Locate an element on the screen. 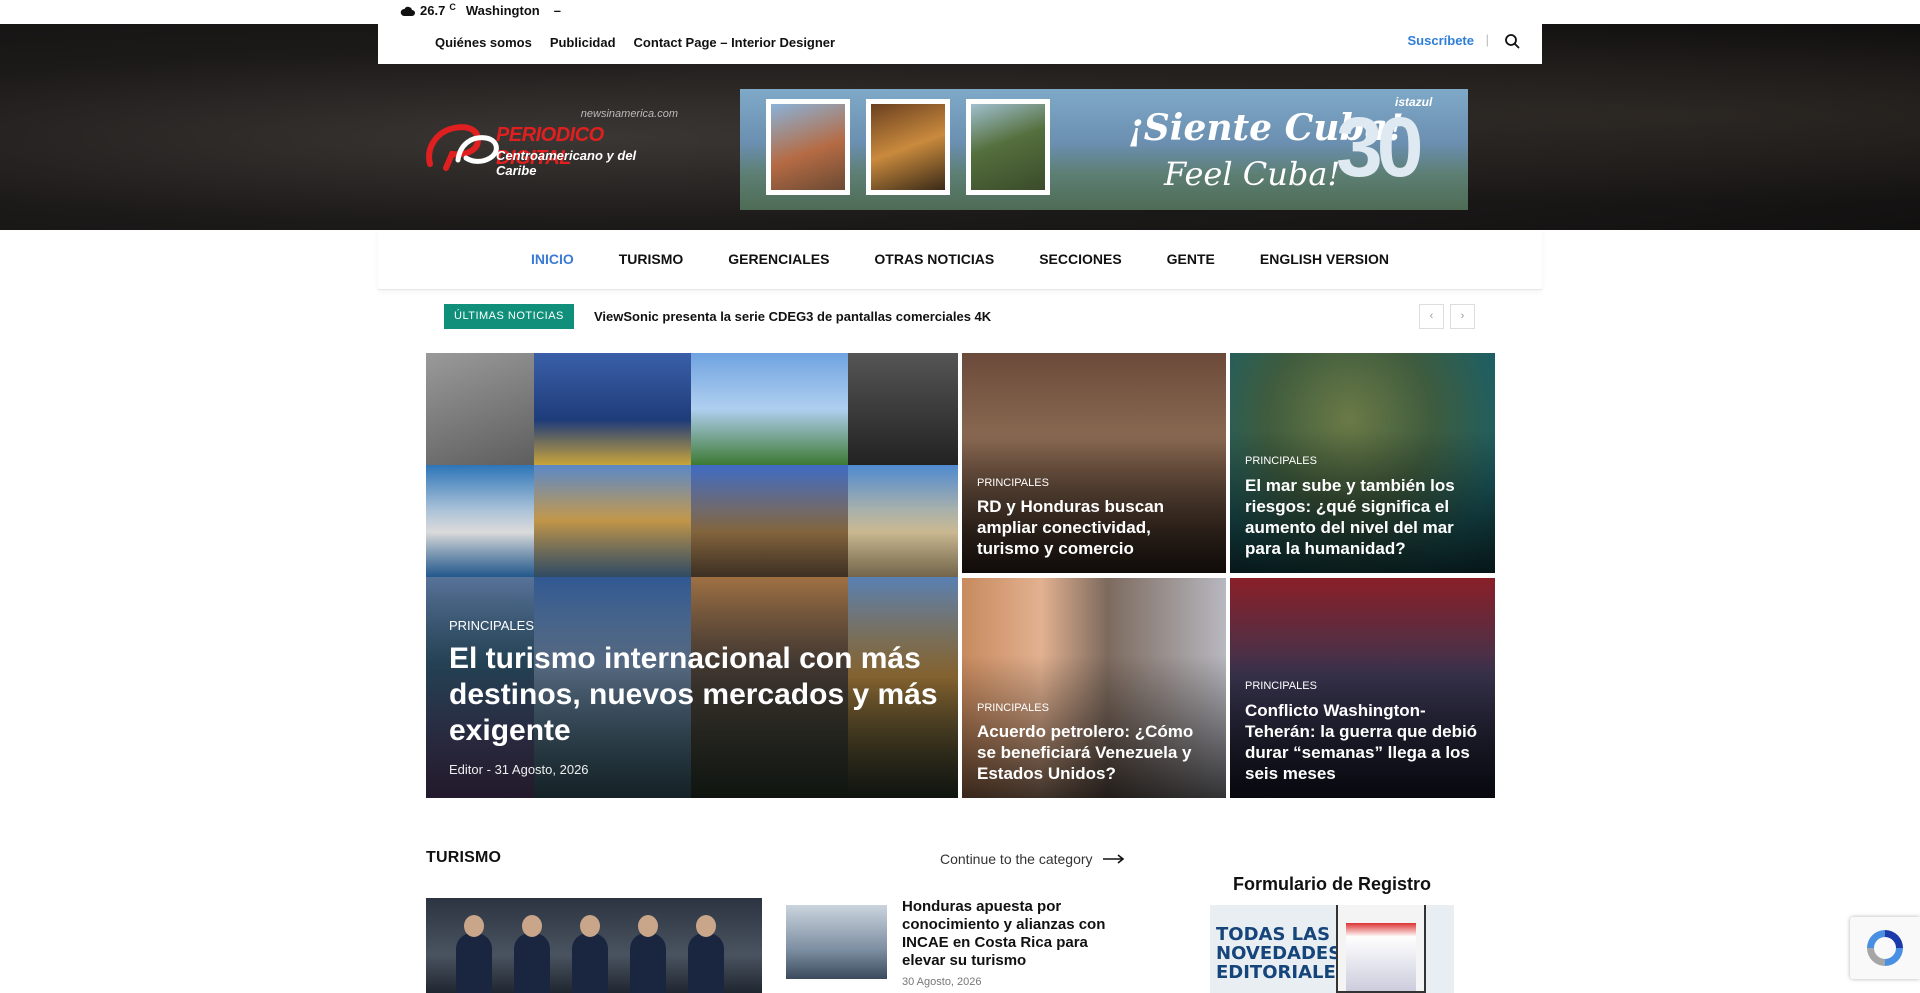 This screenshot has height=993, width=1920. continue-to-category-label: Continue to the category is located at coordinates (1016, 859).